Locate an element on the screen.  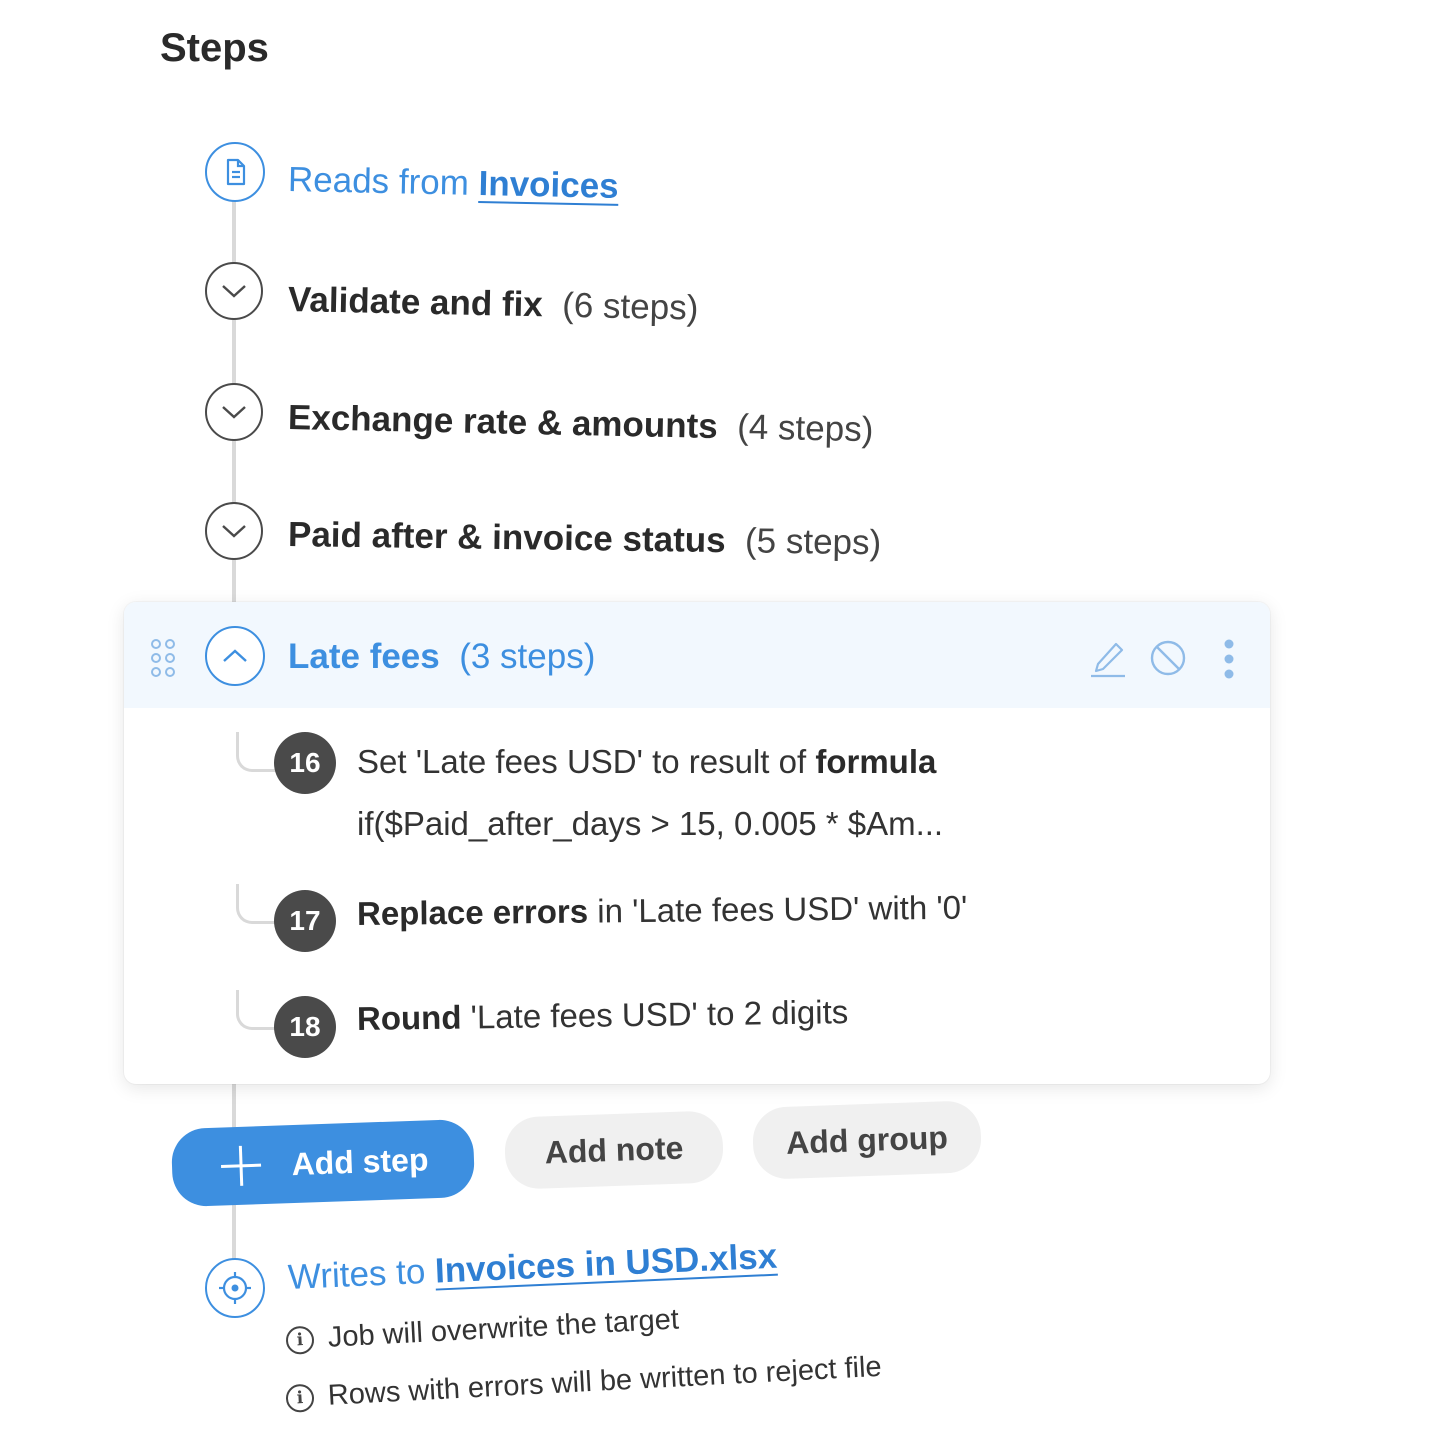
add-step-label: Add step is located at coordinates (359, 1161).